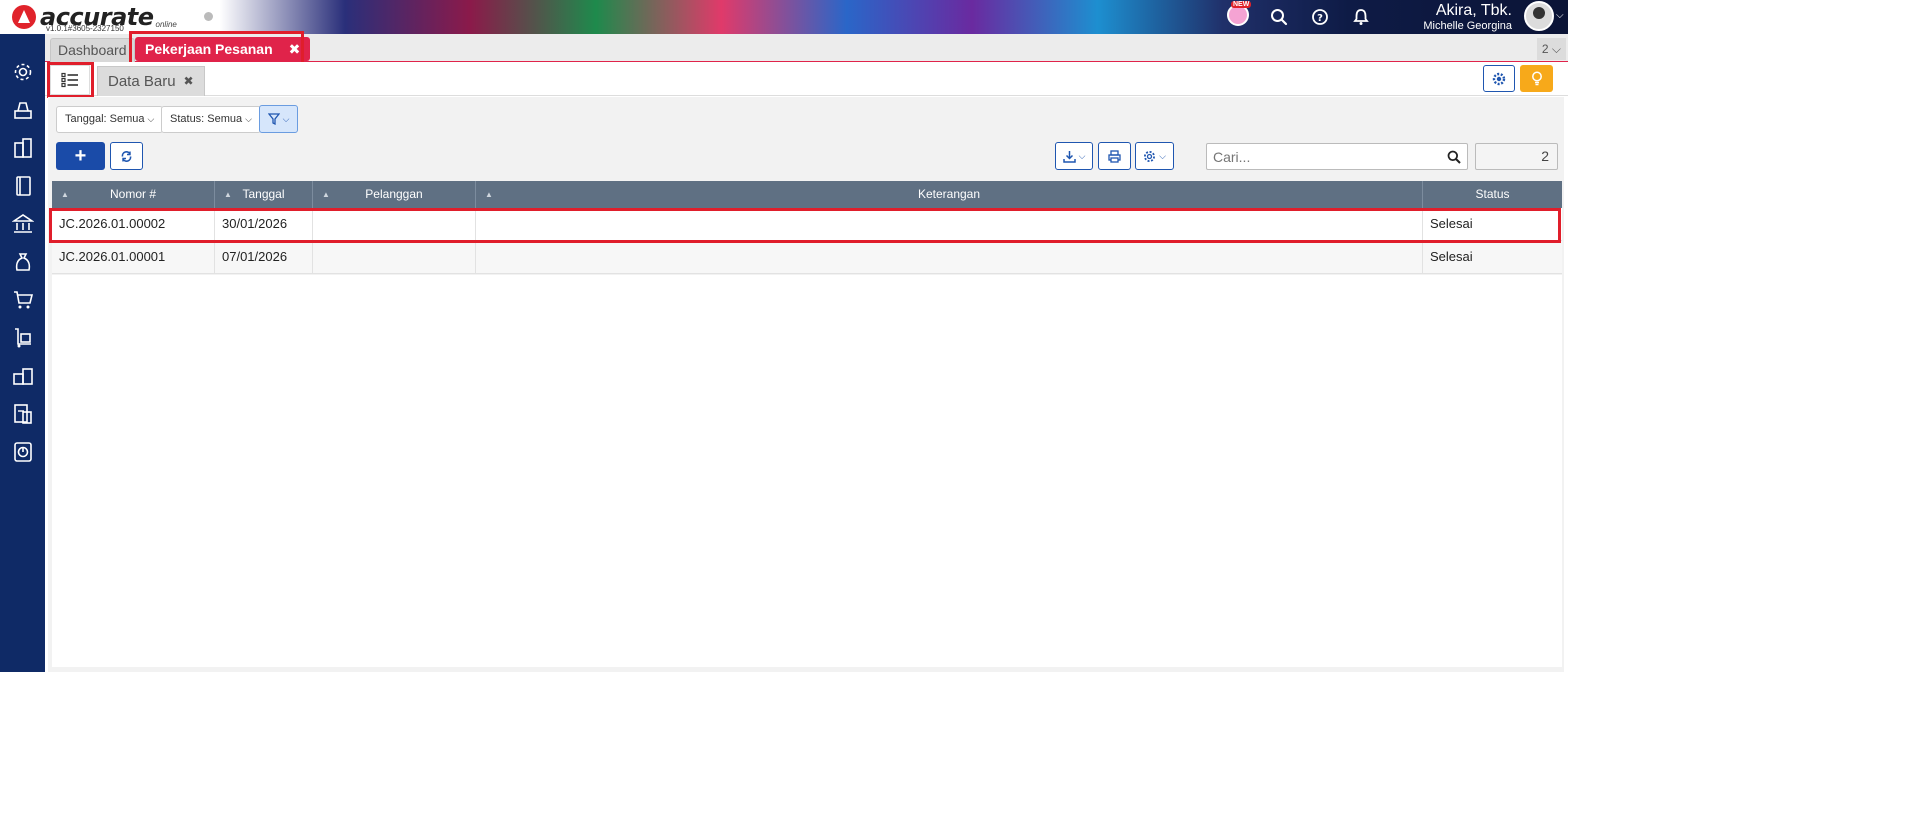  Describe the element at coordinates (1239, 13) in the screenshot. I see `whats-new-icon: NEW` at that location.